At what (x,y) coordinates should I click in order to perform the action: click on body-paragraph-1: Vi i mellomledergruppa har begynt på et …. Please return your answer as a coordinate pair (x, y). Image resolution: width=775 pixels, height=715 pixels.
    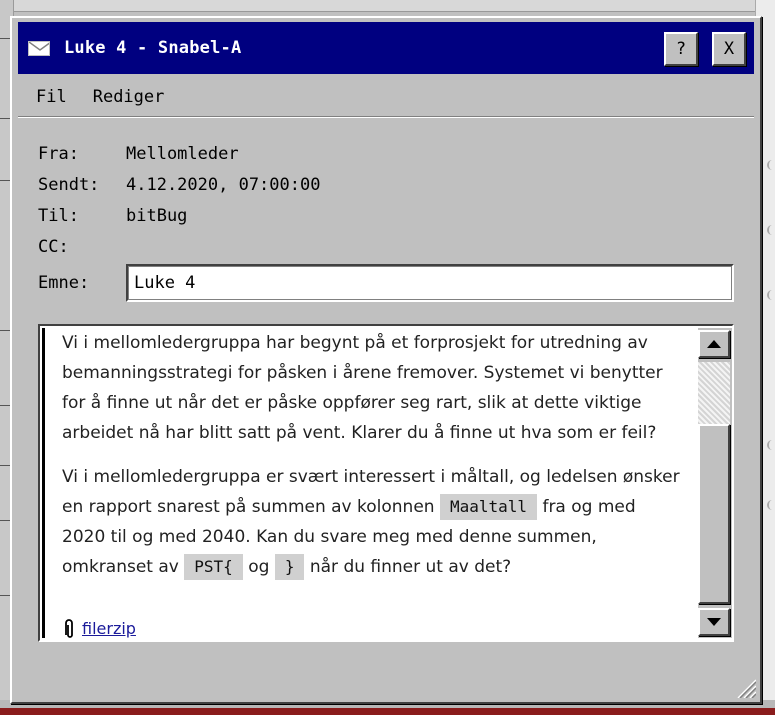
    Looking at the image, I should click on (362, 388).